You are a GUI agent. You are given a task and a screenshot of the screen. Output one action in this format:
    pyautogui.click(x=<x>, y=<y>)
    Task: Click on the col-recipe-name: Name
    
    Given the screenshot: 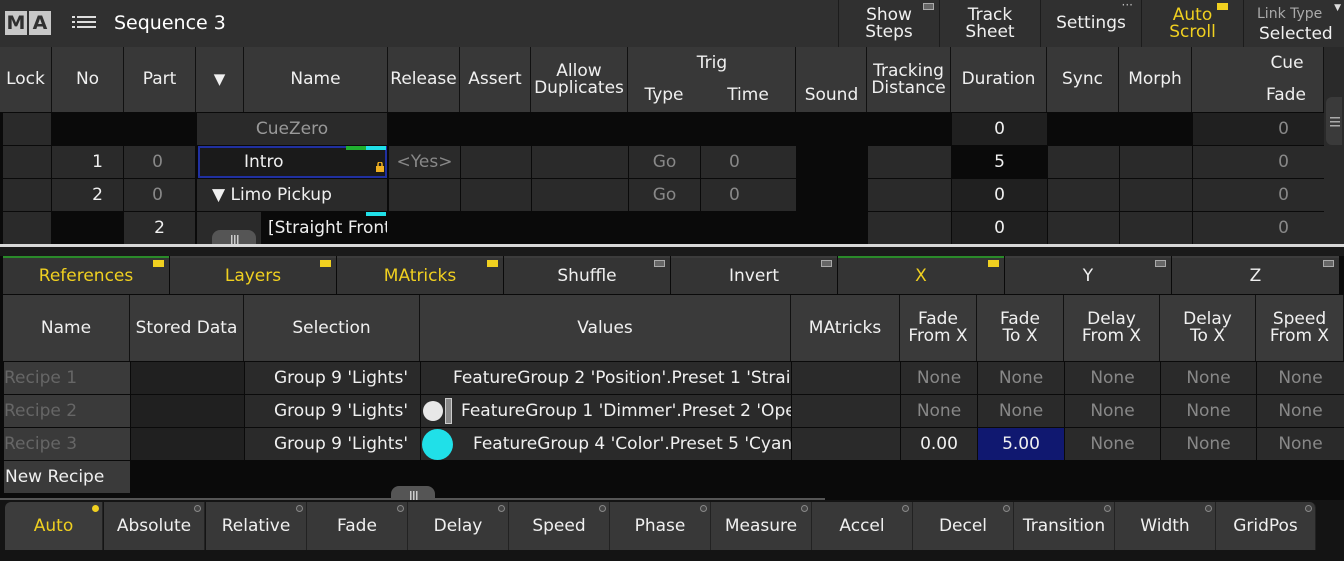 What is the action you would take?
    pyautogui.click(x=66, y=328)
    